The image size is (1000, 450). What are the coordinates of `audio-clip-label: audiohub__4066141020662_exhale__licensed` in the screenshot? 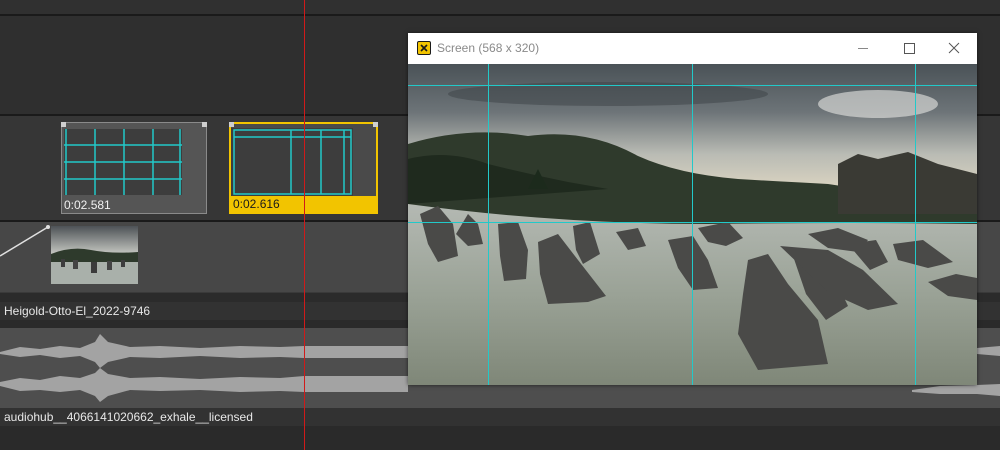 It's located at (500, 417).